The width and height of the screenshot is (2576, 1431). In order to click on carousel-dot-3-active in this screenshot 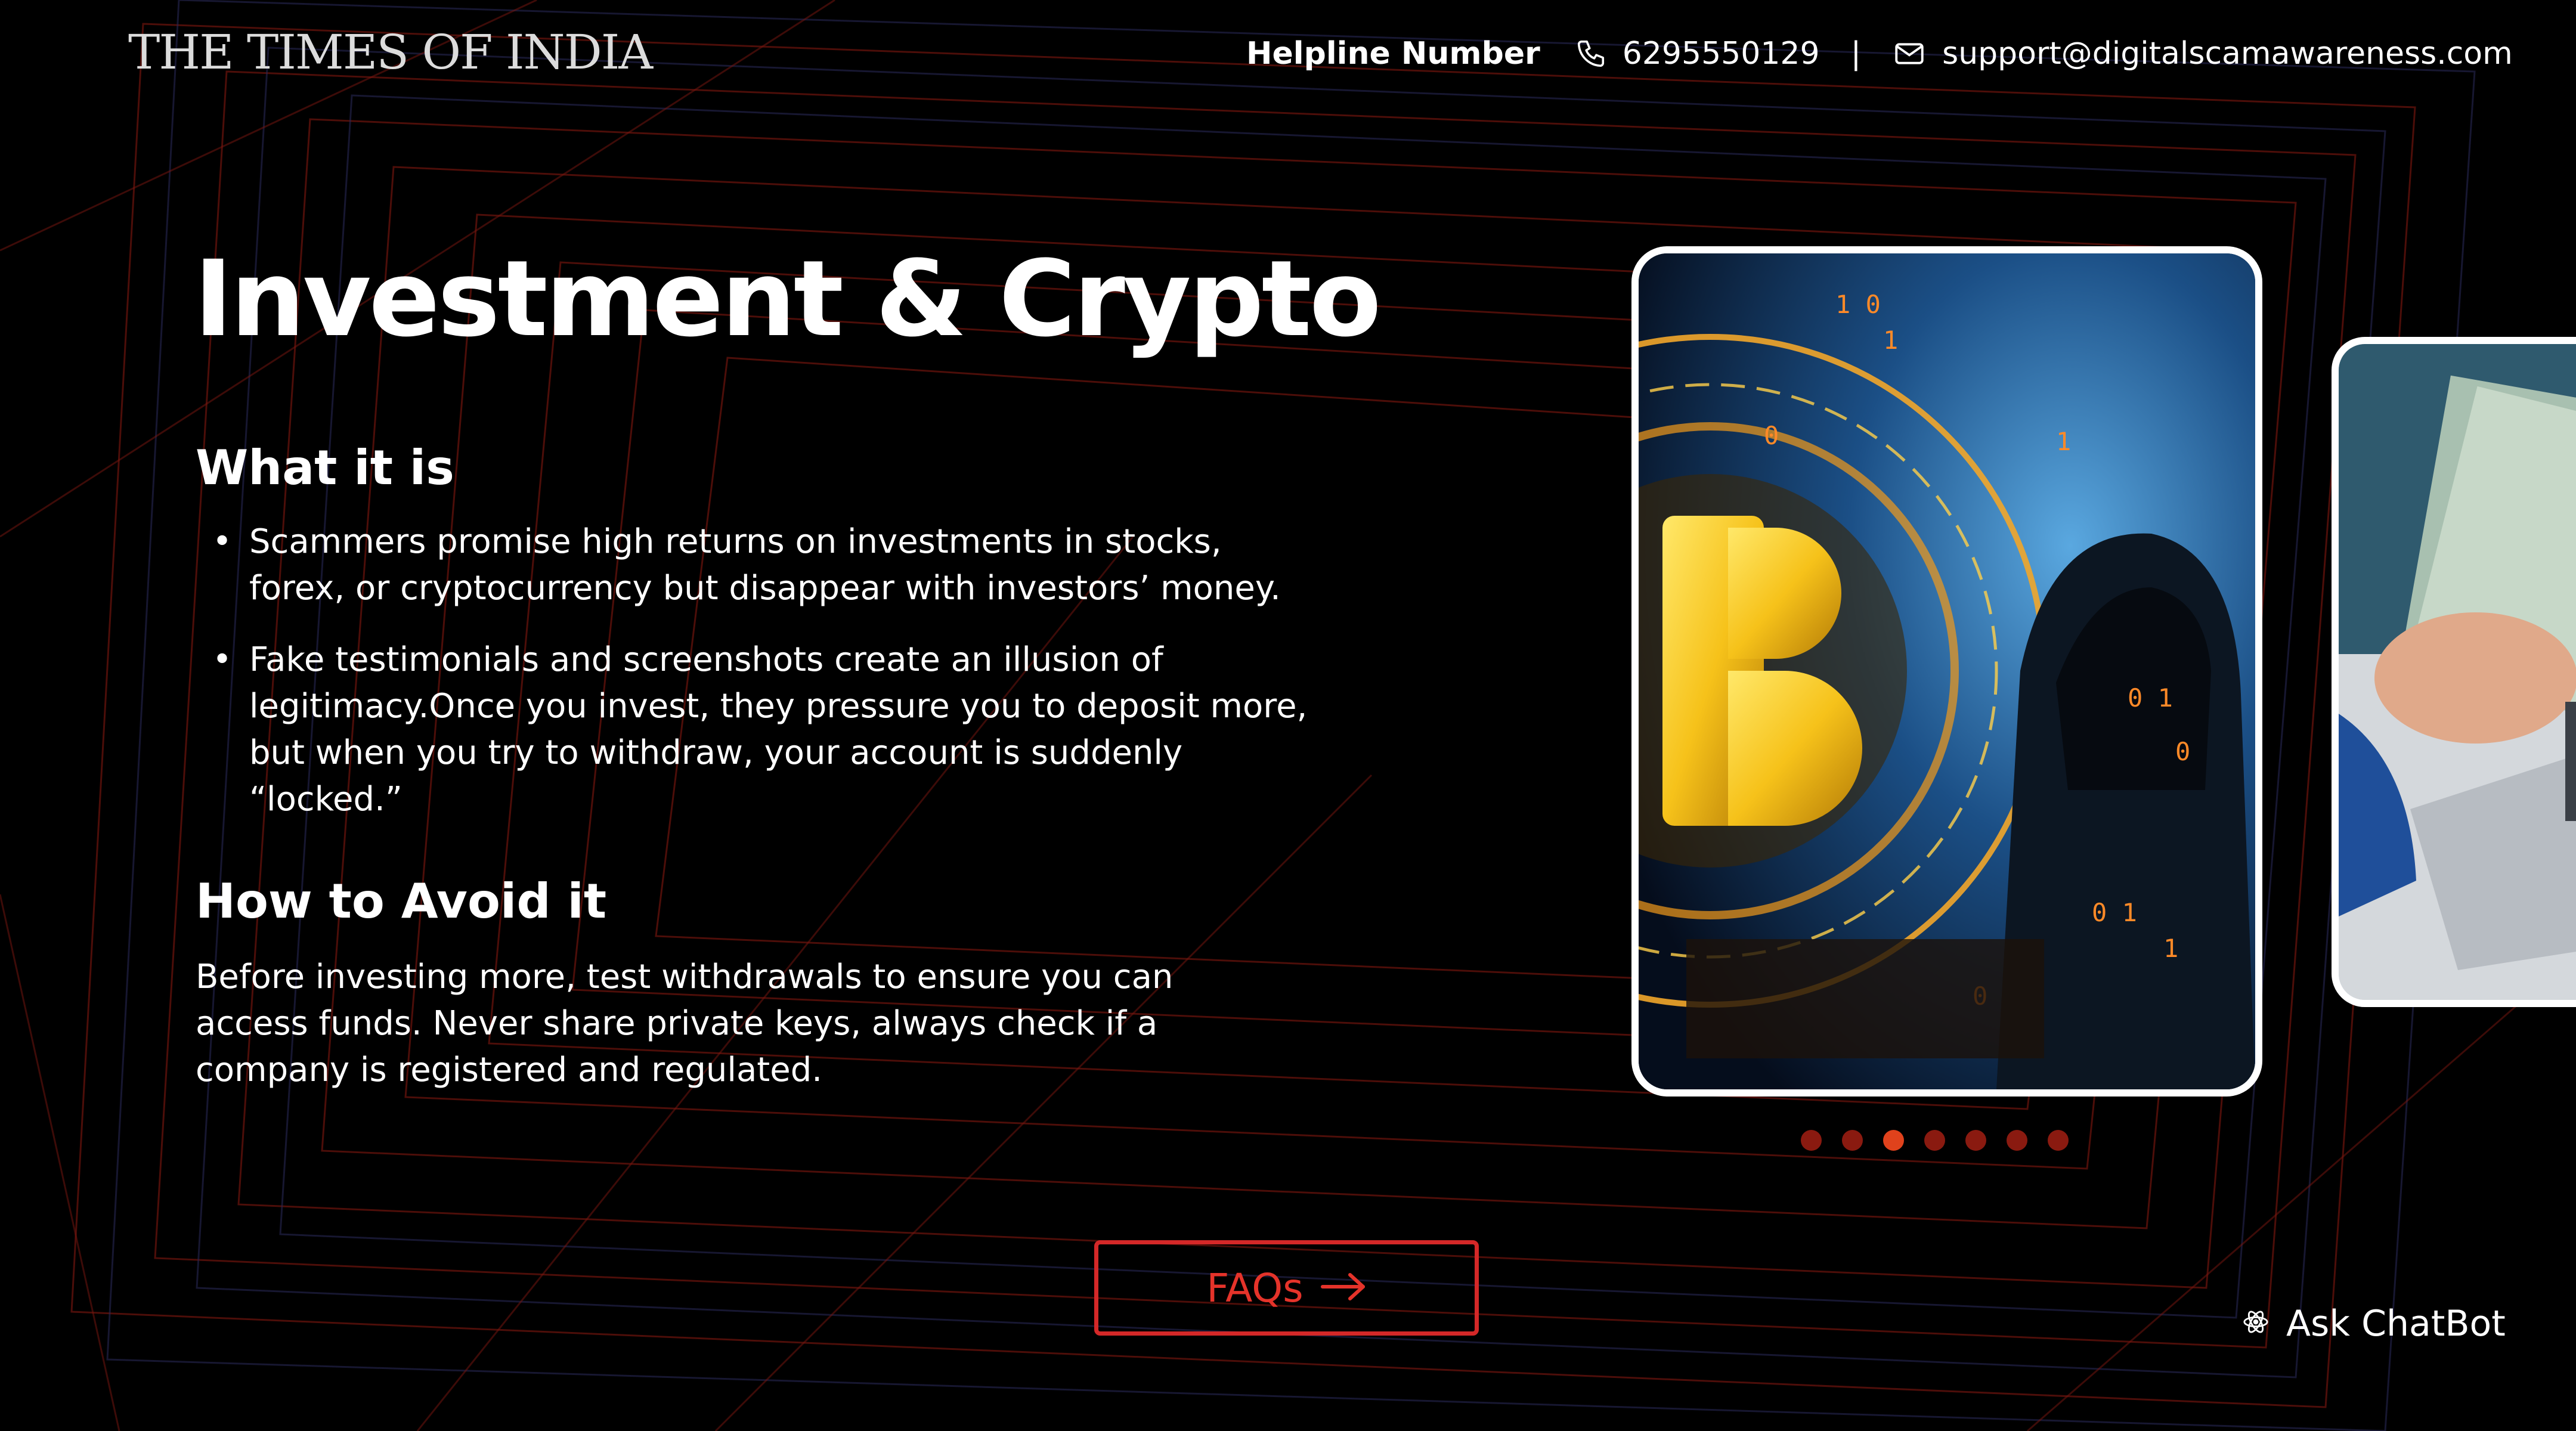, I will do `click(1894, 1140)`.